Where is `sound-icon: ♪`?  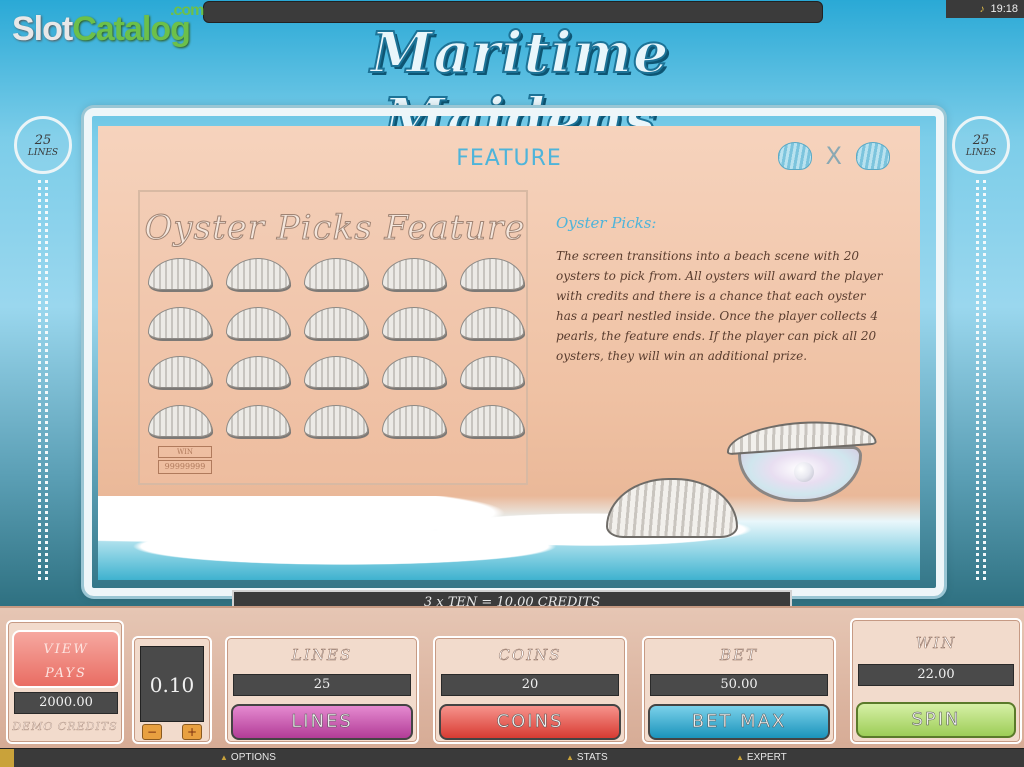
sound-icon: ♪ is located at coordinates (981, 9).